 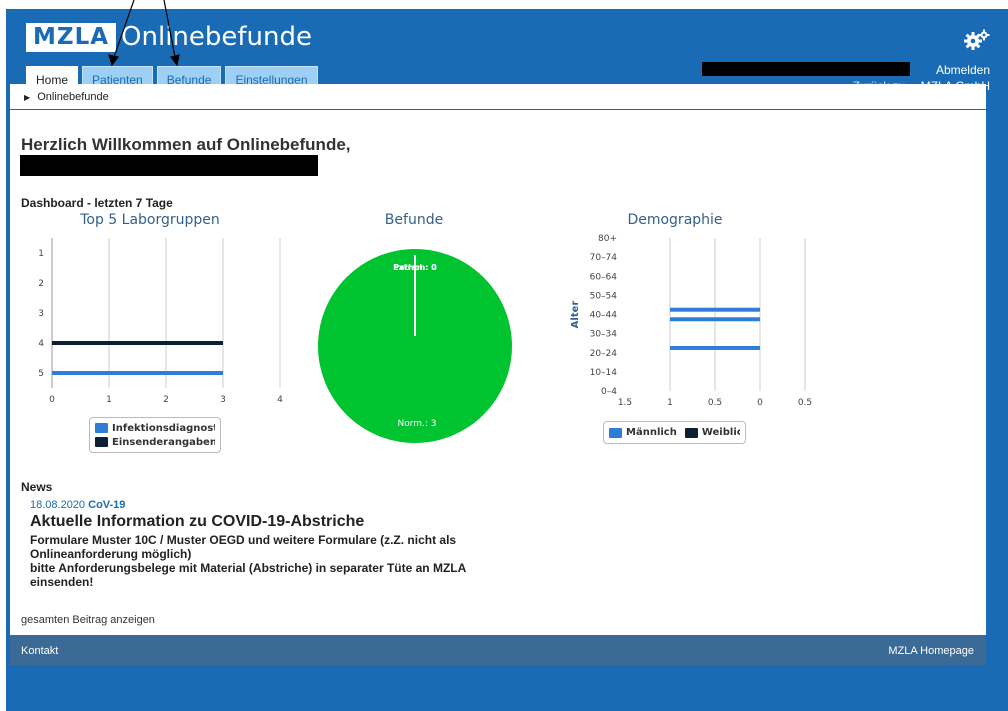 I want to click on news-tag: CoV-19, so click(x=106, y=505).